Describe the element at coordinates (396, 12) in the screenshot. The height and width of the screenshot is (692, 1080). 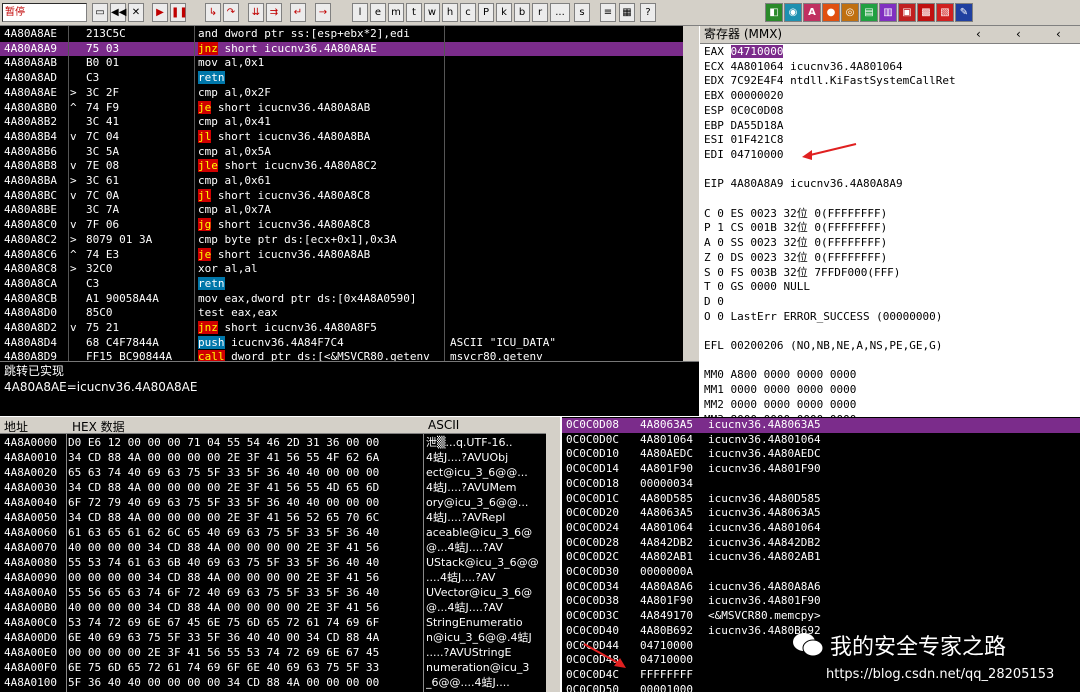
I see `window-button-m: m` at that location.